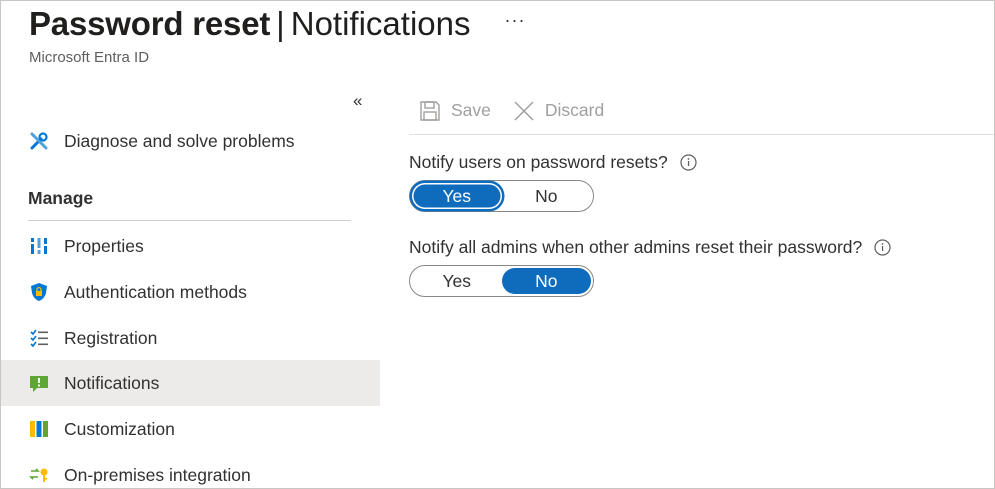  Describe the element at coordinates (457, 281) in the screenshot. I see `notify-admins-yes-option: Yes` at that location.